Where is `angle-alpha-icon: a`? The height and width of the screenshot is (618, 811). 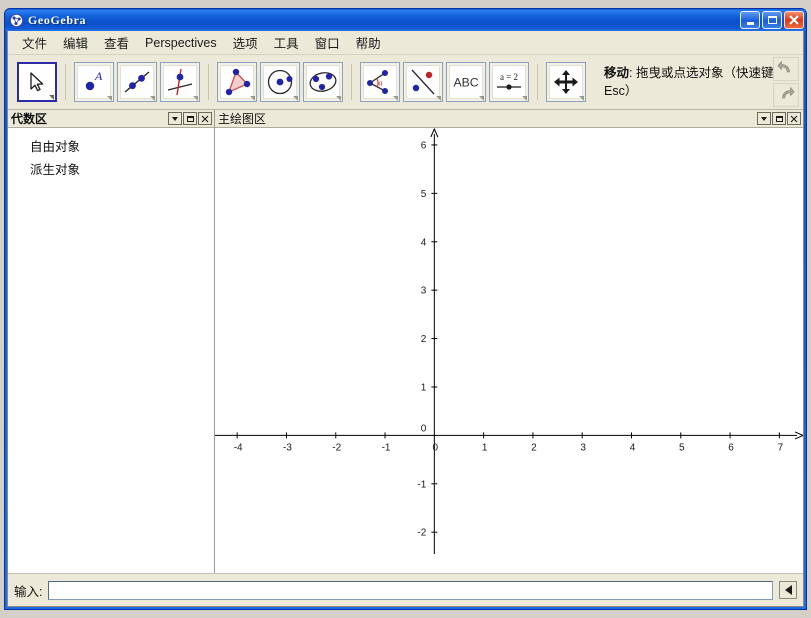
angle-alpha-icon: a is located at coordinates (380, 82).